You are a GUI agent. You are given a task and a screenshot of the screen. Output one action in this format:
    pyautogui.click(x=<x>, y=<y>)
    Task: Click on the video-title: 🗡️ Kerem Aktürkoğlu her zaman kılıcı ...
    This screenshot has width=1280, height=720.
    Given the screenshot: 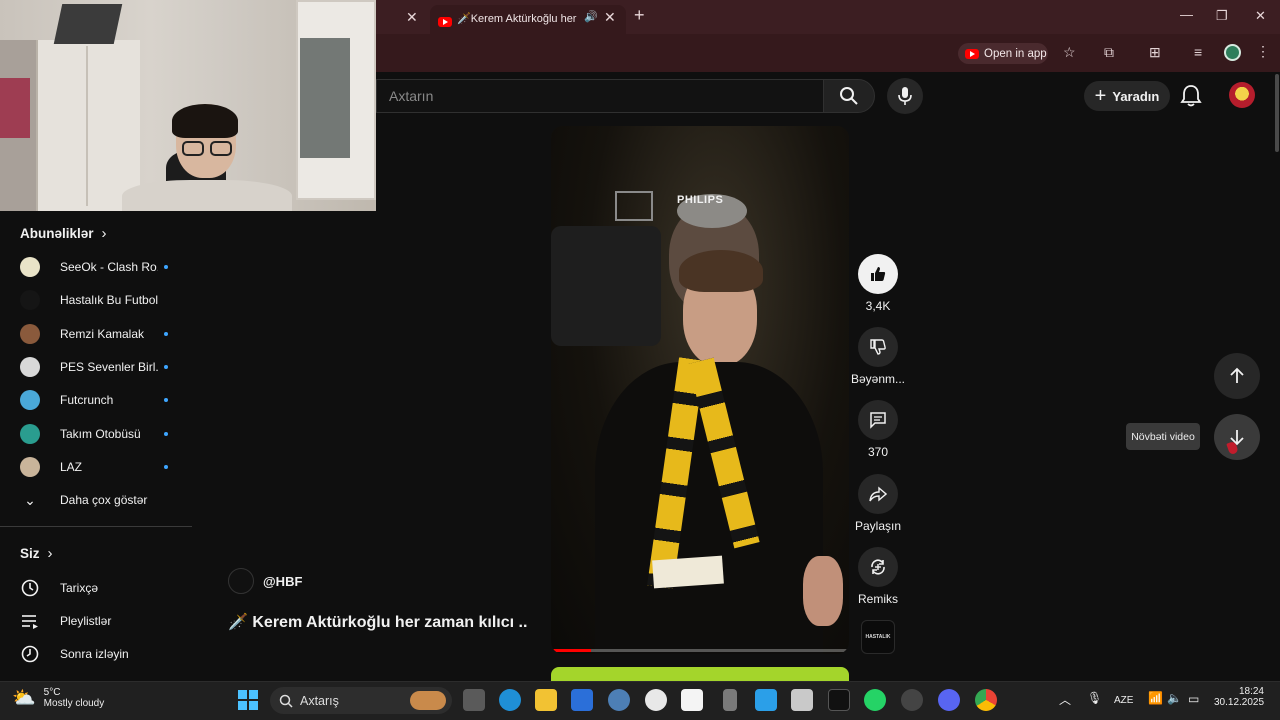 What is the action you would take?
    pyautogui.click(x=378, y=622)
    